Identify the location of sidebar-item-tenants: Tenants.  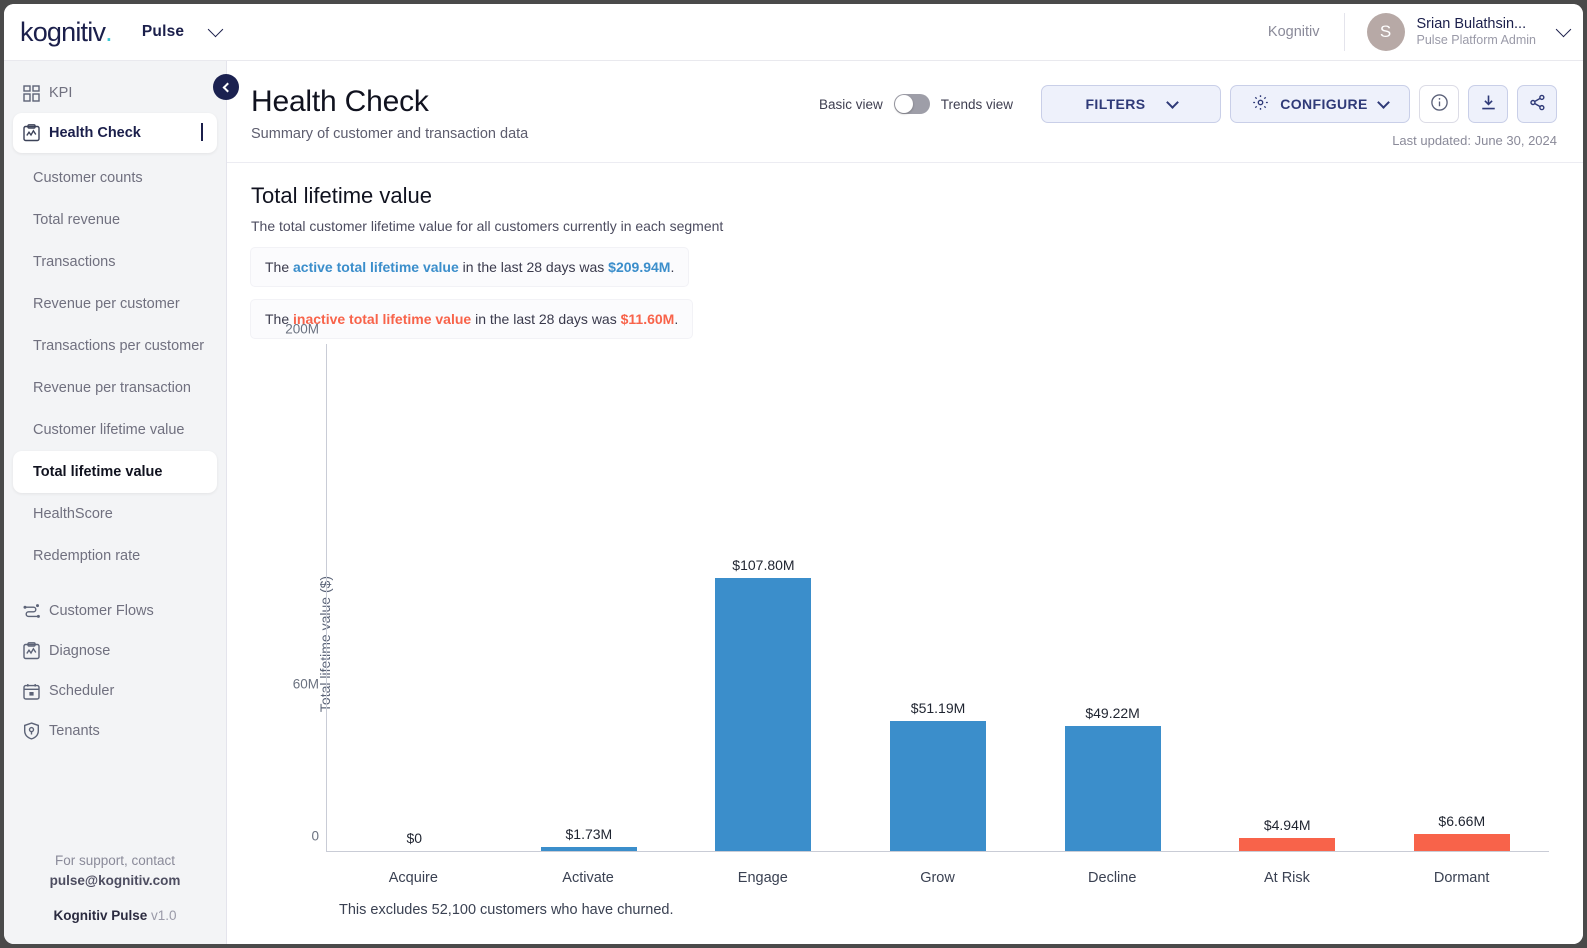
(115, 731).